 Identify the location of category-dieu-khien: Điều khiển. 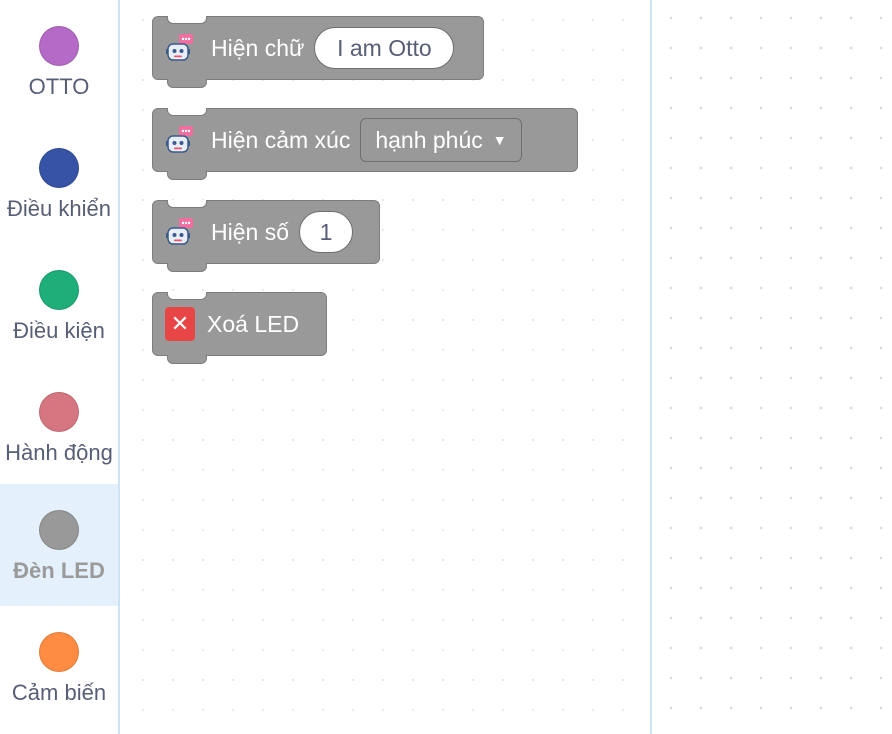
(59, 183).